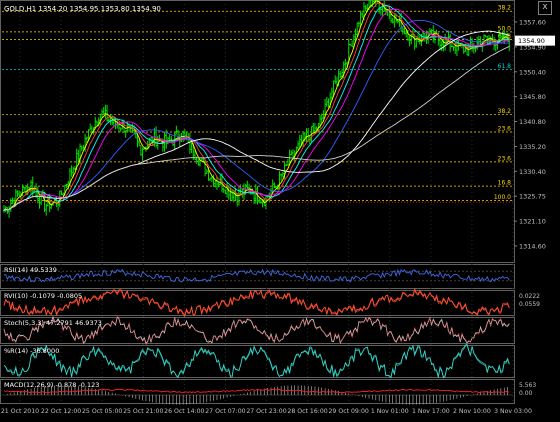  What do you see at coordinates (348, 411) in the screenshot?
I see `x-tick-label: 29 Oct 09:00` at bounding box center [348, 411].